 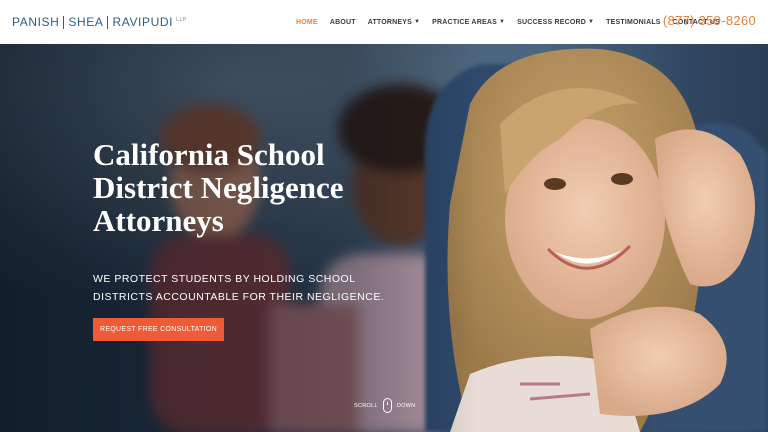 What do you see at coordinates (366, 405) in the screenshot?
I see `scroll-label: SCROLL` at bounding box center [366, 405].